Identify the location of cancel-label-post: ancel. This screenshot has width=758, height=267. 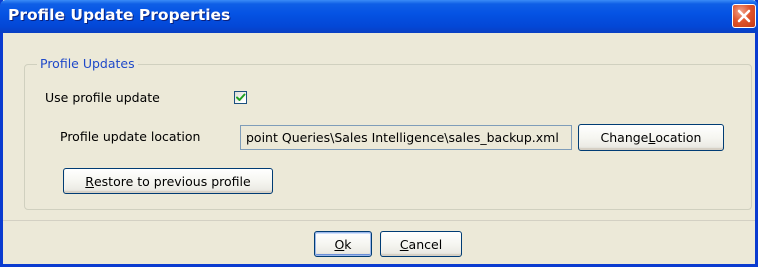
(425, 244).